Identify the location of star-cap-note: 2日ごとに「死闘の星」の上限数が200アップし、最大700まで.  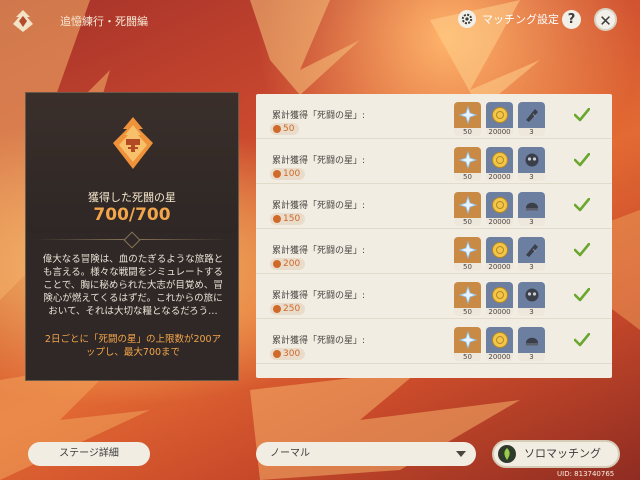
(133, 346).